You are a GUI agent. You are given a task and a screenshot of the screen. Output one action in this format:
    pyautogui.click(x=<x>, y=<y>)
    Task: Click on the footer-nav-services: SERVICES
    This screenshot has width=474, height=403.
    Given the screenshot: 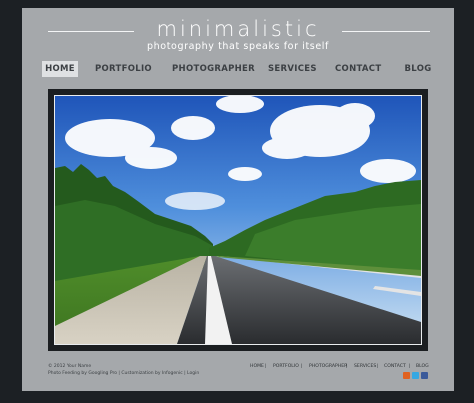 What is the action you would take?
    pyautogui.click(x=365, y=366)
    